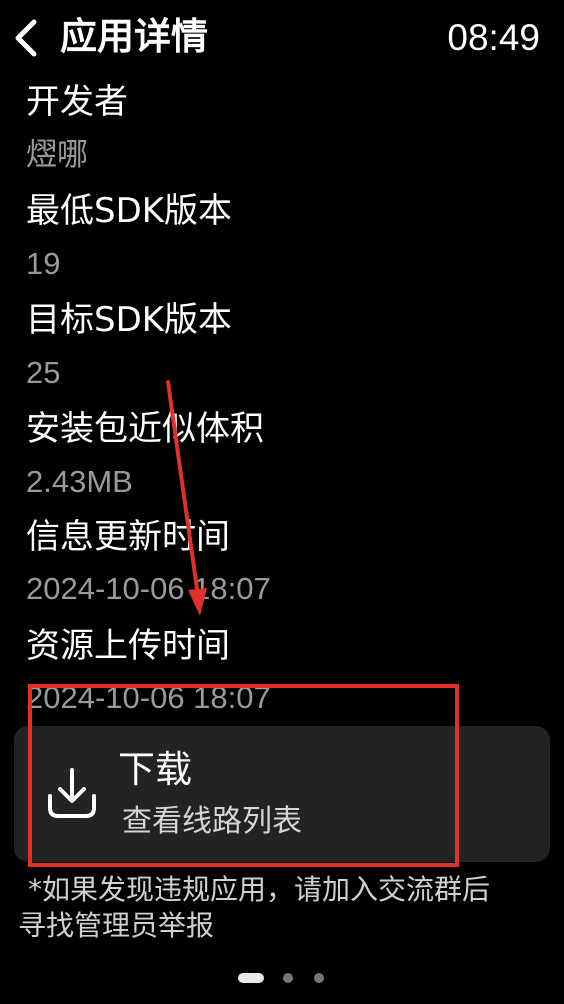  Describe the element at coordinates (145, 429) in the screenshot. I see `package-size-label: 安装包近似体积` at that location.